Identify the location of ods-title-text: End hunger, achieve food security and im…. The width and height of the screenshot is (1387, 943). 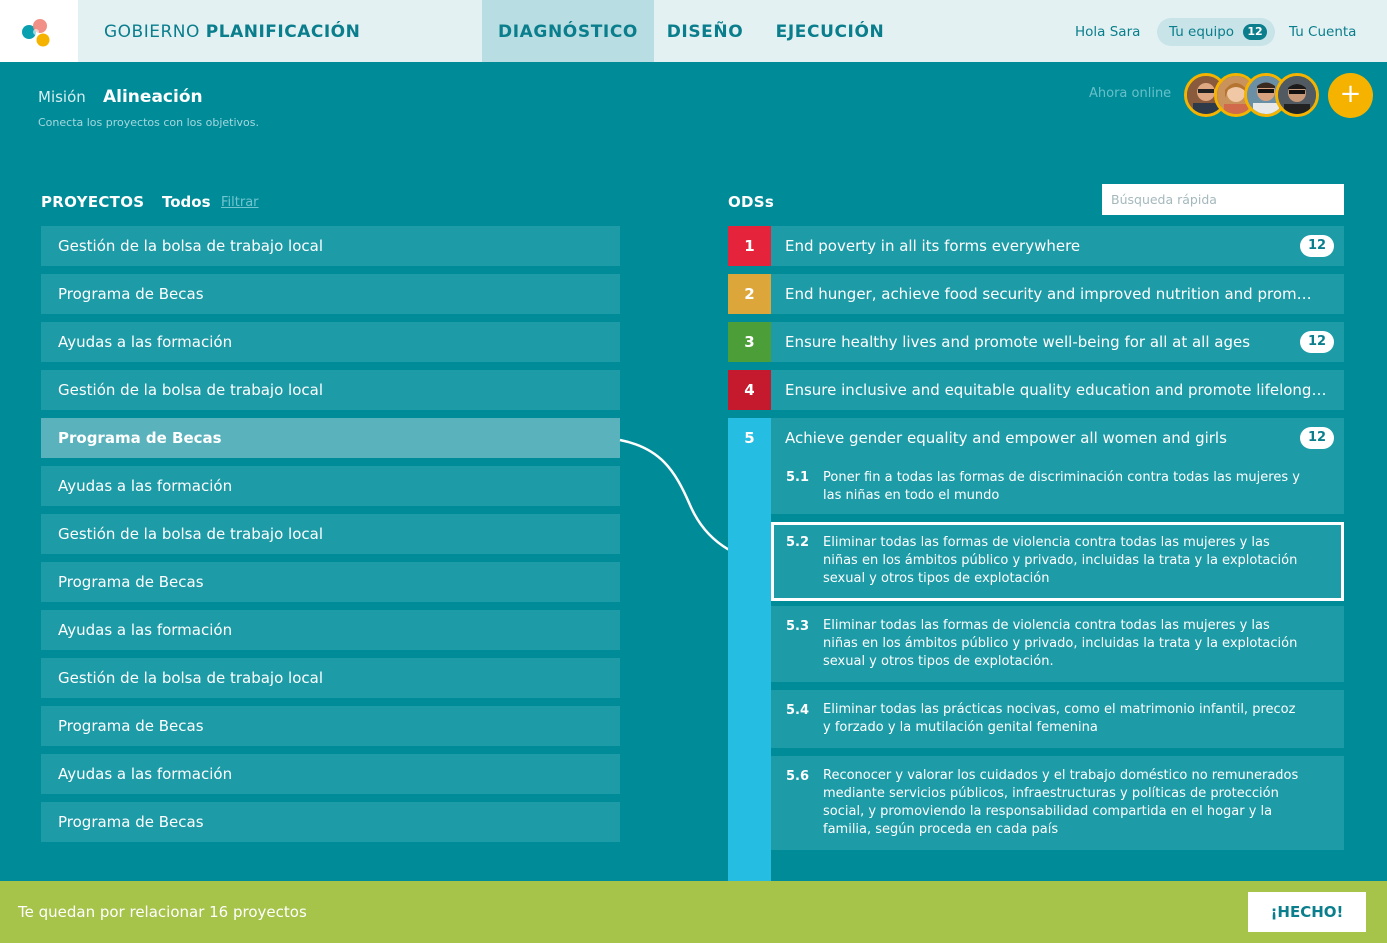
(1048, 294).